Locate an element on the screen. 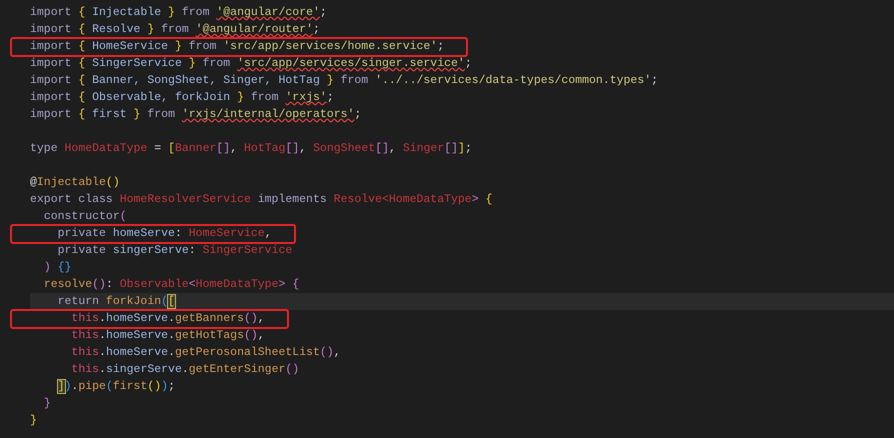 Image resolution: width=894 pixels, height=438 pixels. code-line: return forkJoin([ is located at coordinates (115, 302).